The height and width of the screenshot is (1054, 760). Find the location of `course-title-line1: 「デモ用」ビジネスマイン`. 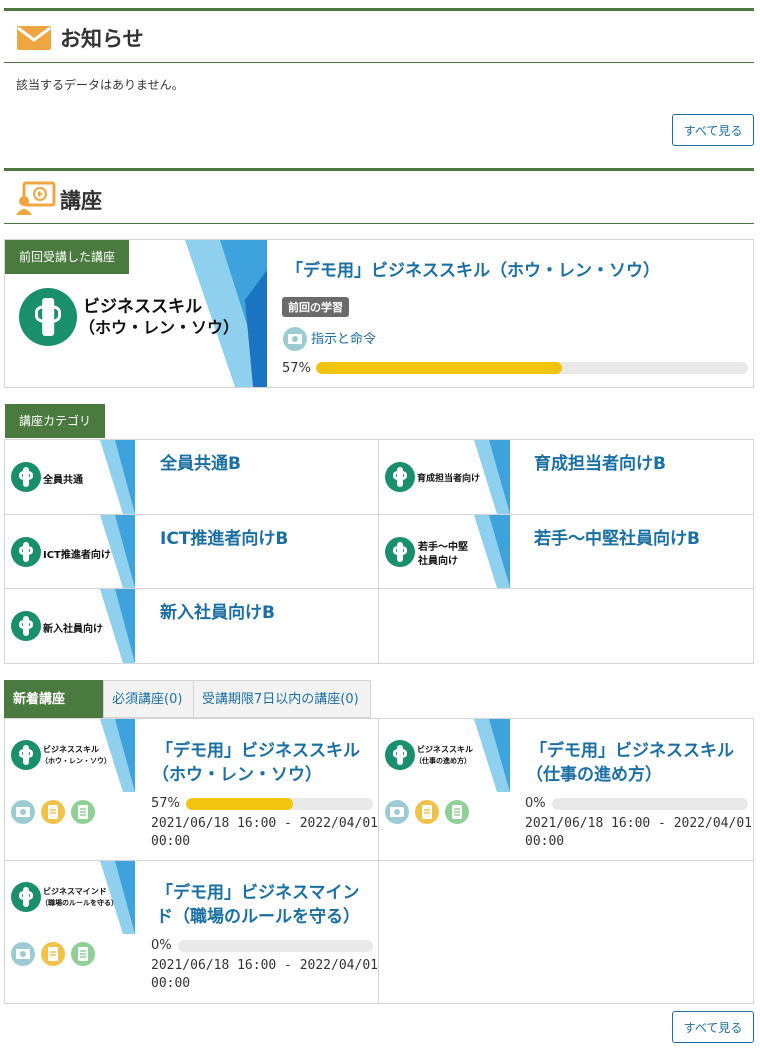

course-title-line1: 「デモ用」ビジネスマイン is located at coordinates (258, 890).